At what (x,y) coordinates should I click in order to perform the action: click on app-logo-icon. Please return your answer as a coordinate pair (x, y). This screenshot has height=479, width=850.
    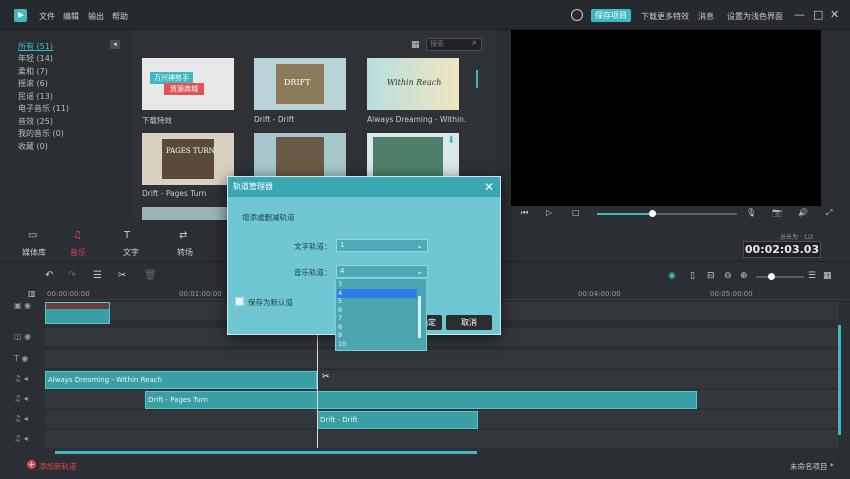
    Looking at the image, I should click on (20, 15).